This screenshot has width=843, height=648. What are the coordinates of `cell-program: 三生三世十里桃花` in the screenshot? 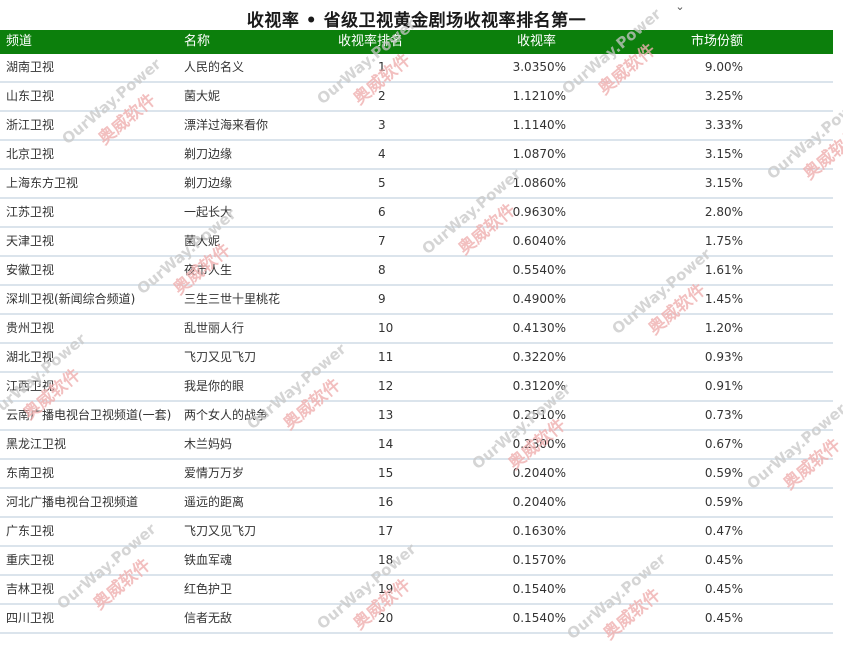 It's located at (232, 299).